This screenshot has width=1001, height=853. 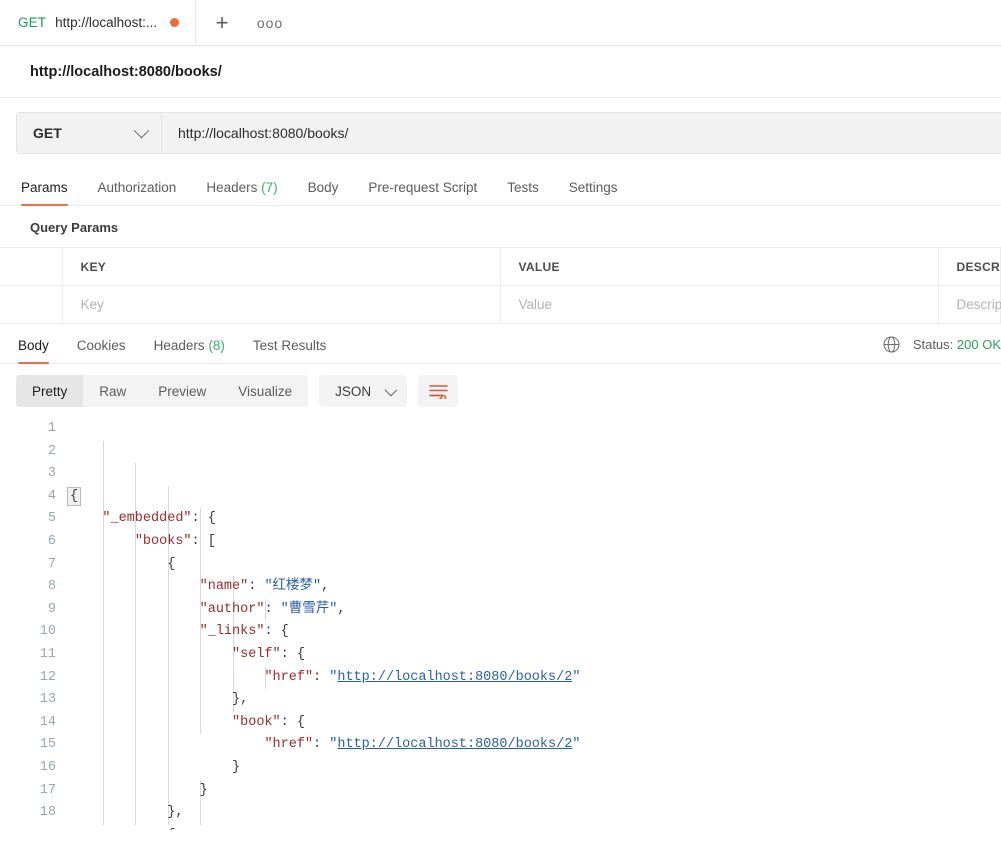 I want to click on line-number: 4, so click(x=51, y=496).